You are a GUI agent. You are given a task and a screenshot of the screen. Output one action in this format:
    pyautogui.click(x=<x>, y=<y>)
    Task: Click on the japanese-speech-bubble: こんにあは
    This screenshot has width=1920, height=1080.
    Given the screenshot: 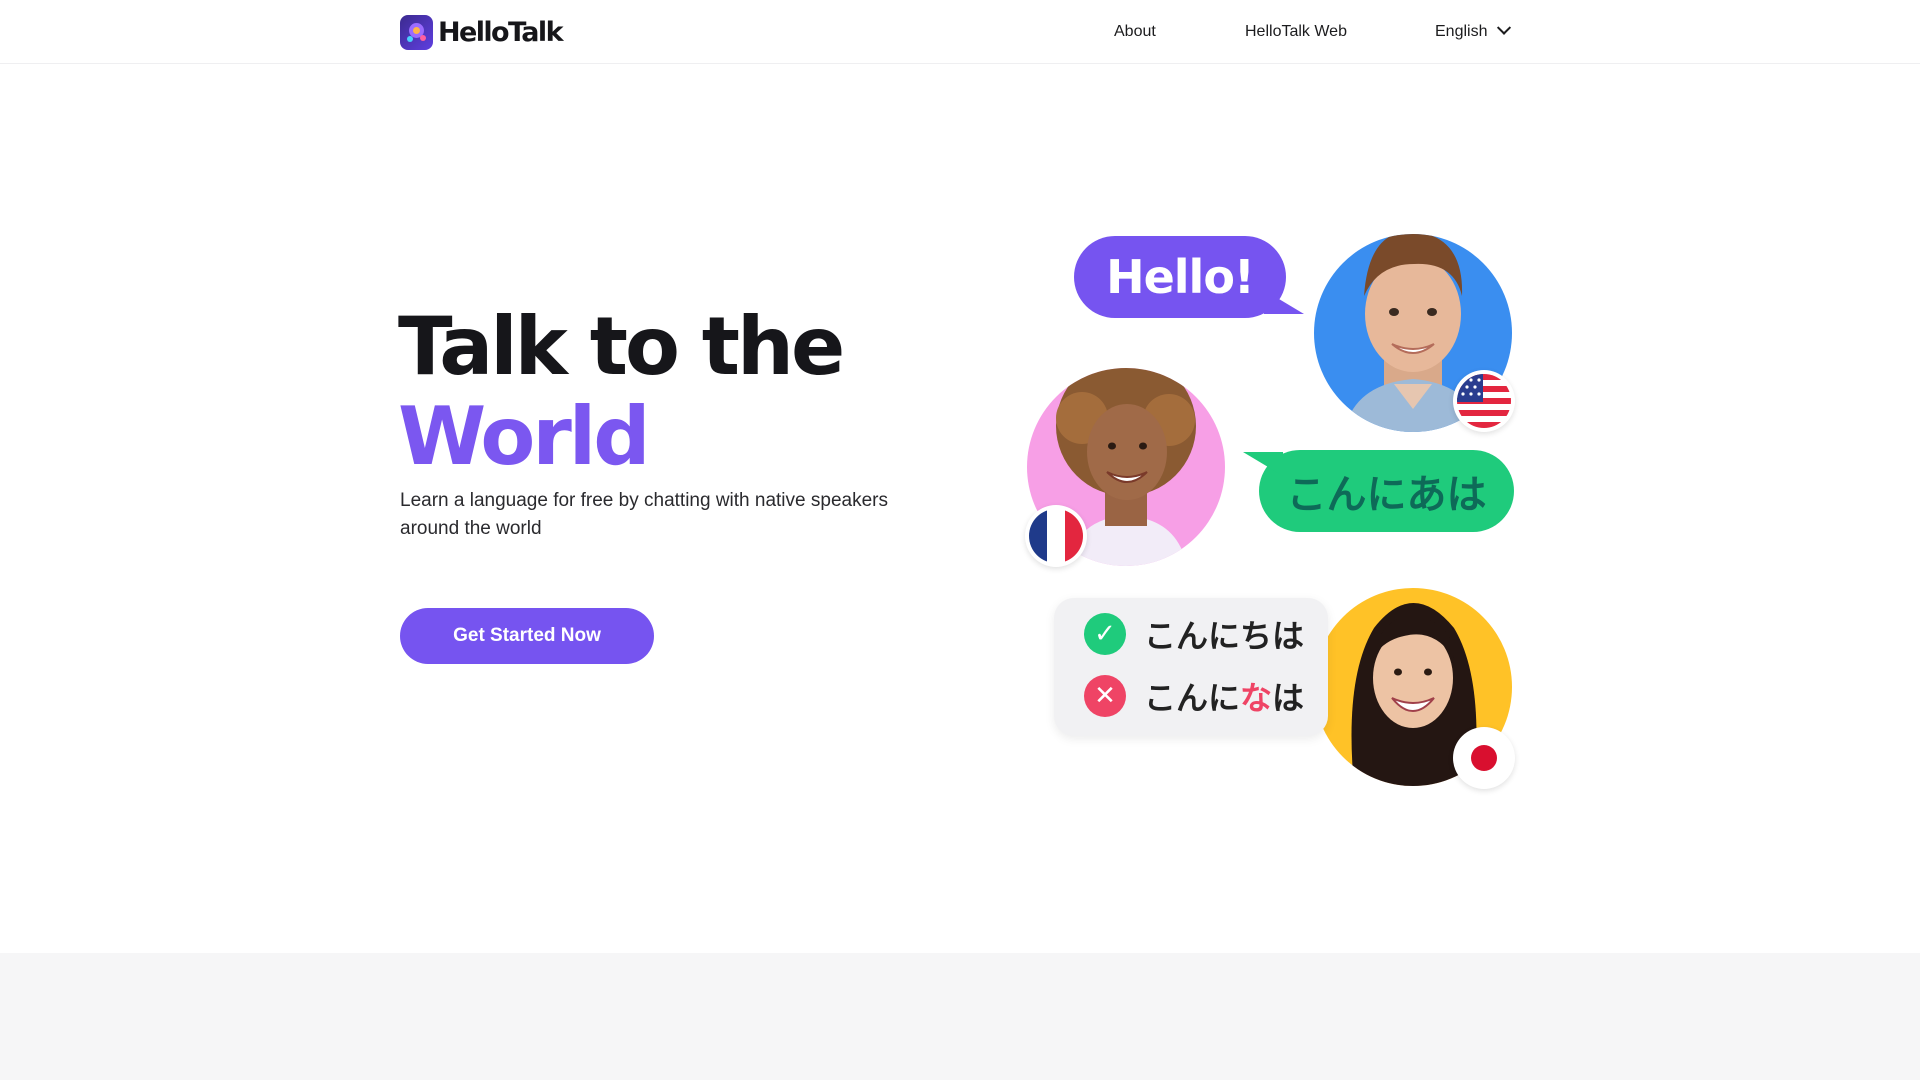 What is the action you would take?
    pyautogui.click(x=1378, y=491)
    